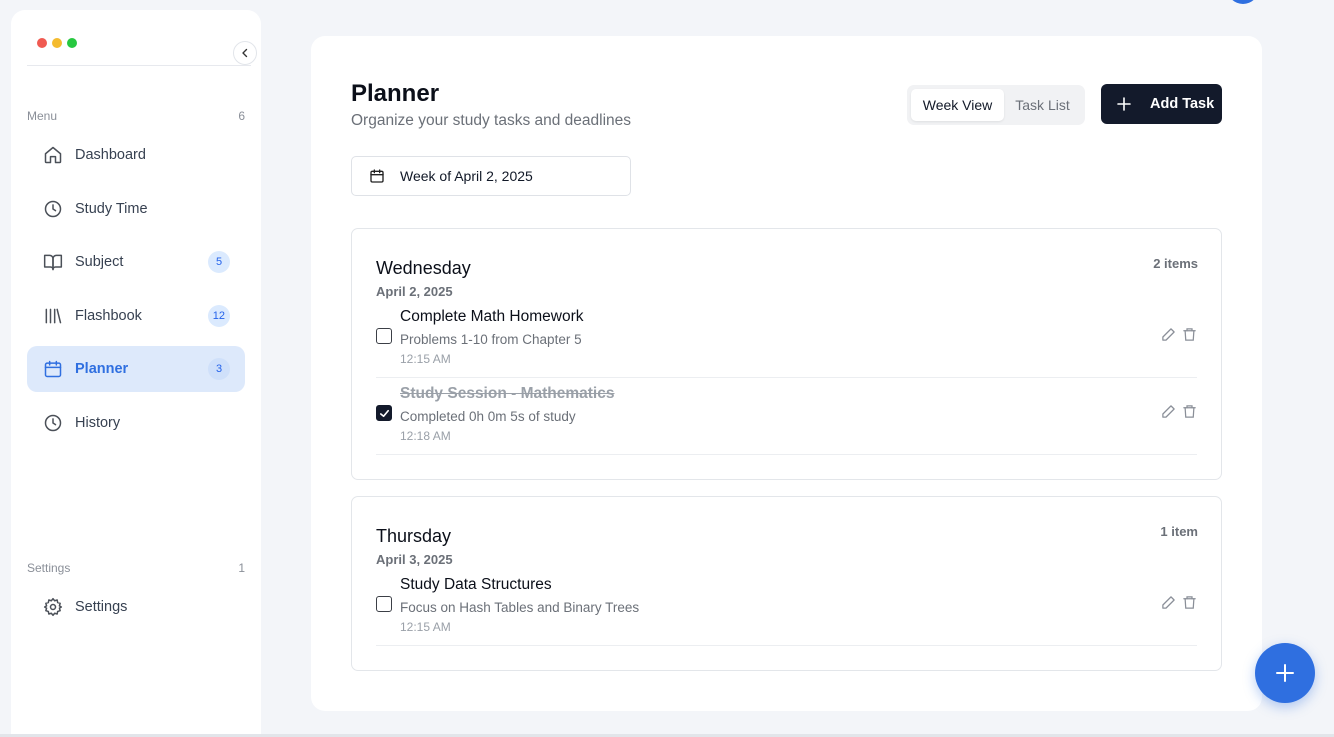 The height and width of the screenshot is (737, 1334). Describe the element at coordinates (425, 436) in the screenshot. I see `task-time: 12:18 AM` at that location.